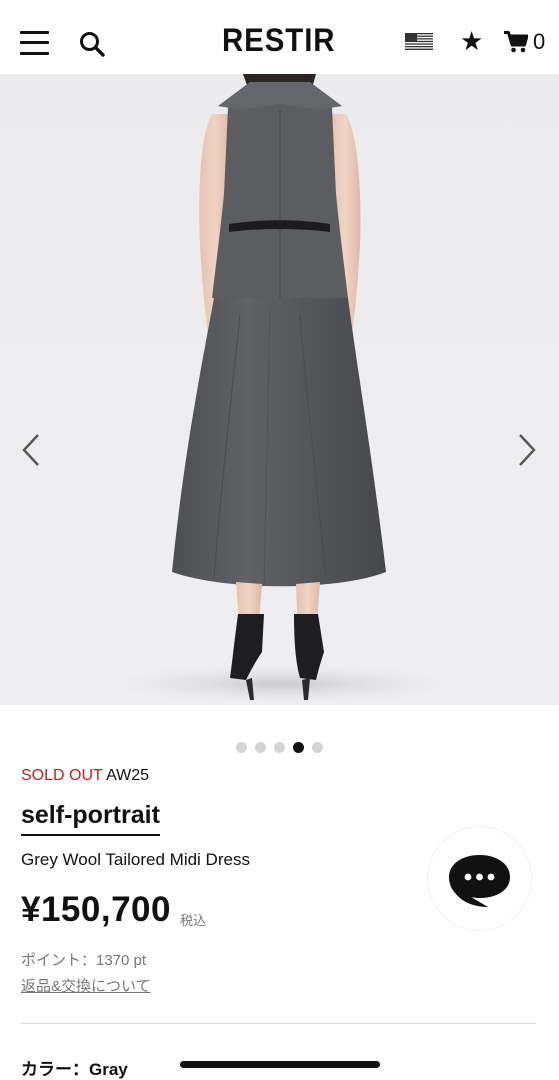 The image size is (559, 1080). I want to click on sold-out-badge: SOLD OUT, so click(62, 775).